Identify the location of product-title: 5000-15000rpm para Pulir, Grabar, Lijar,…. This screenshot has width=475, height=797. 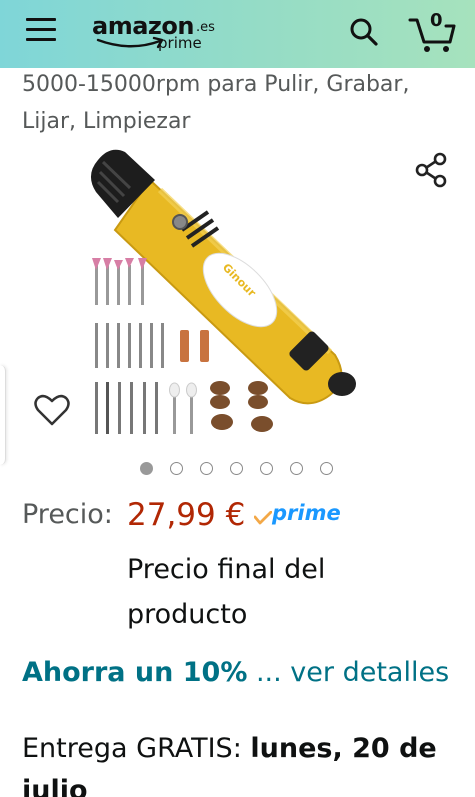
(216, 103).